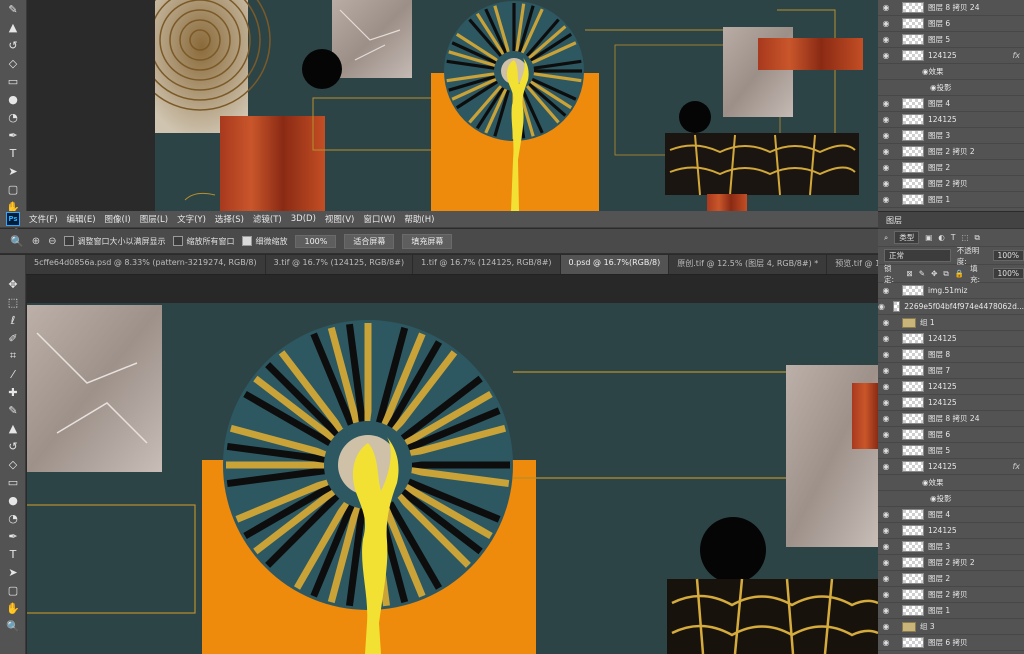 The width and height of the screenshot is (1024, 654). What do you see at coordinates (13, 374) in the screenshot?
I see `eyedropper-icon: ⁄` at bounding box center [13, 374].